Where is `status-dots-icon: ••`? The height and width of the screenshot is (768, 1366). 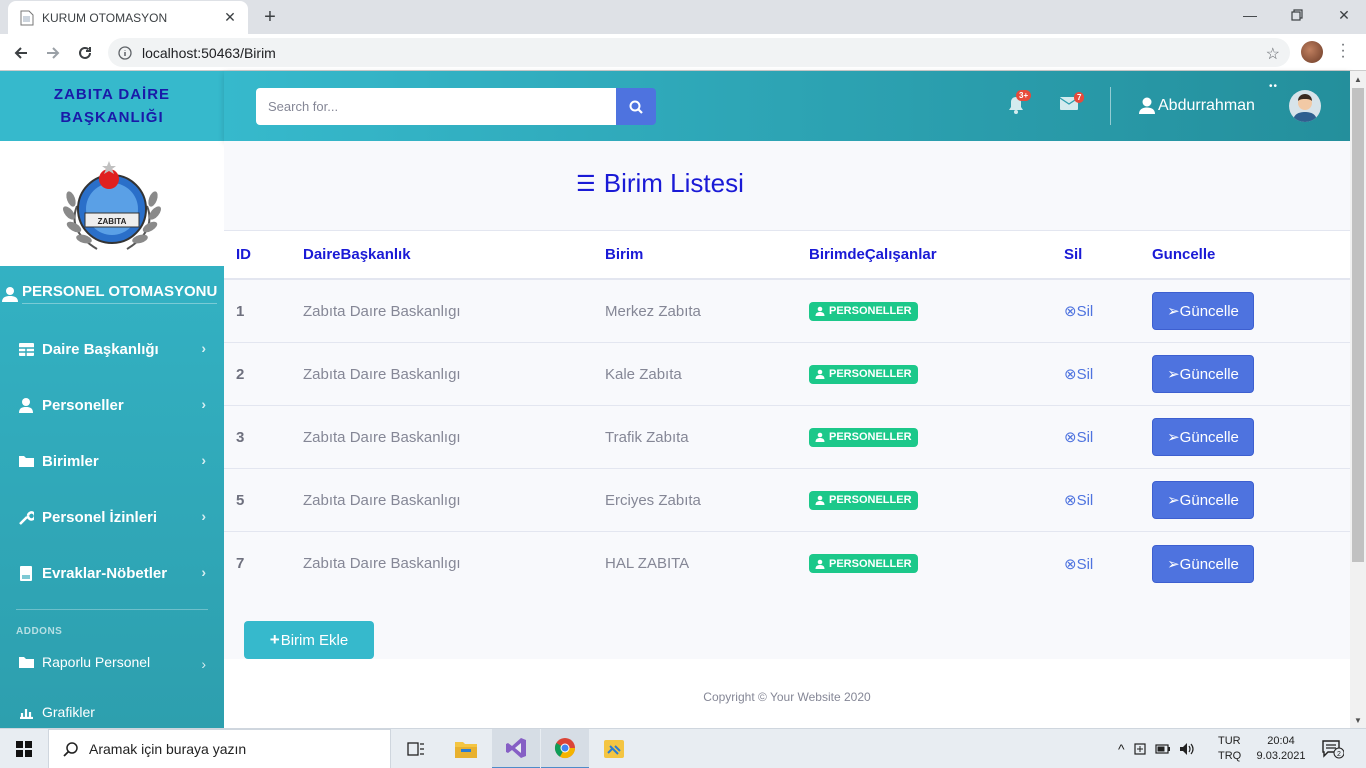
status-dots-icon: •• is located at coordinates (1274, 86).